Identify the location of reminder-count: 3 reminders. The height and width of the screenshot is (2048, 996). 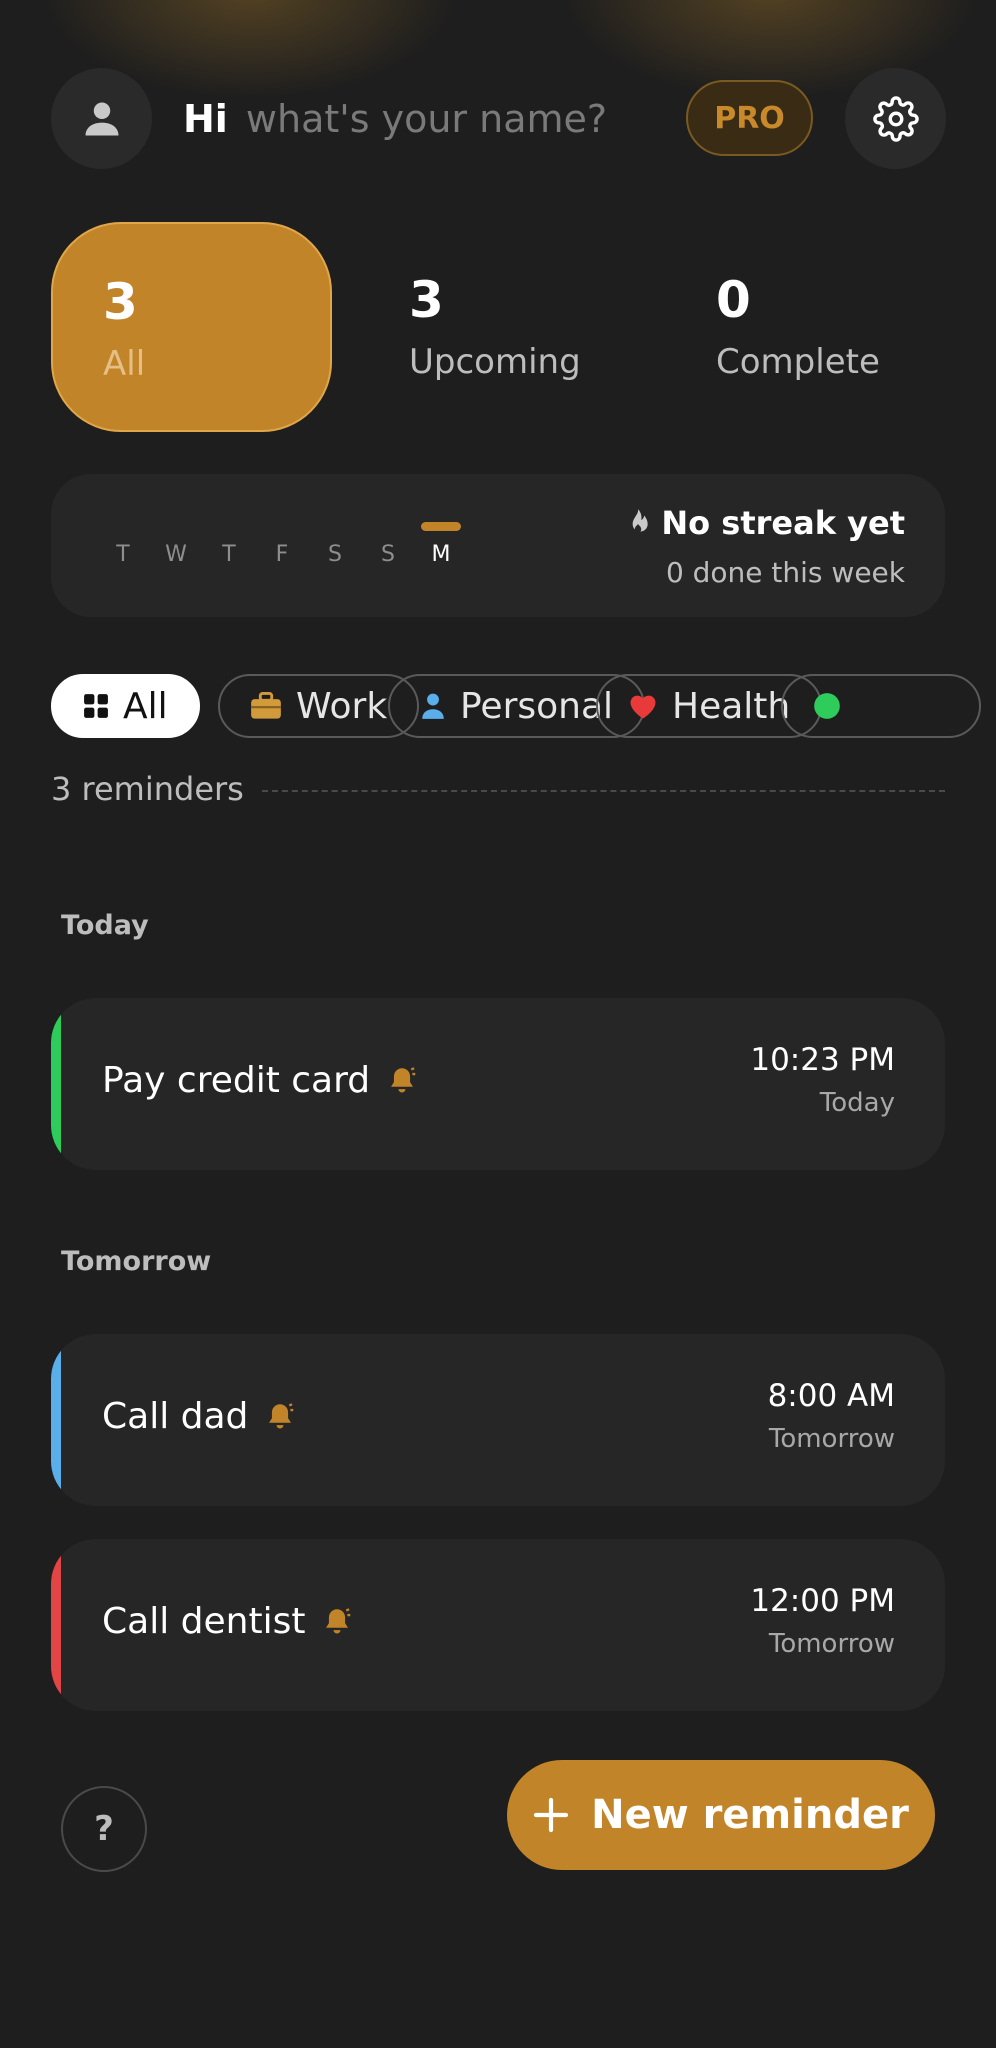
(147, 789).